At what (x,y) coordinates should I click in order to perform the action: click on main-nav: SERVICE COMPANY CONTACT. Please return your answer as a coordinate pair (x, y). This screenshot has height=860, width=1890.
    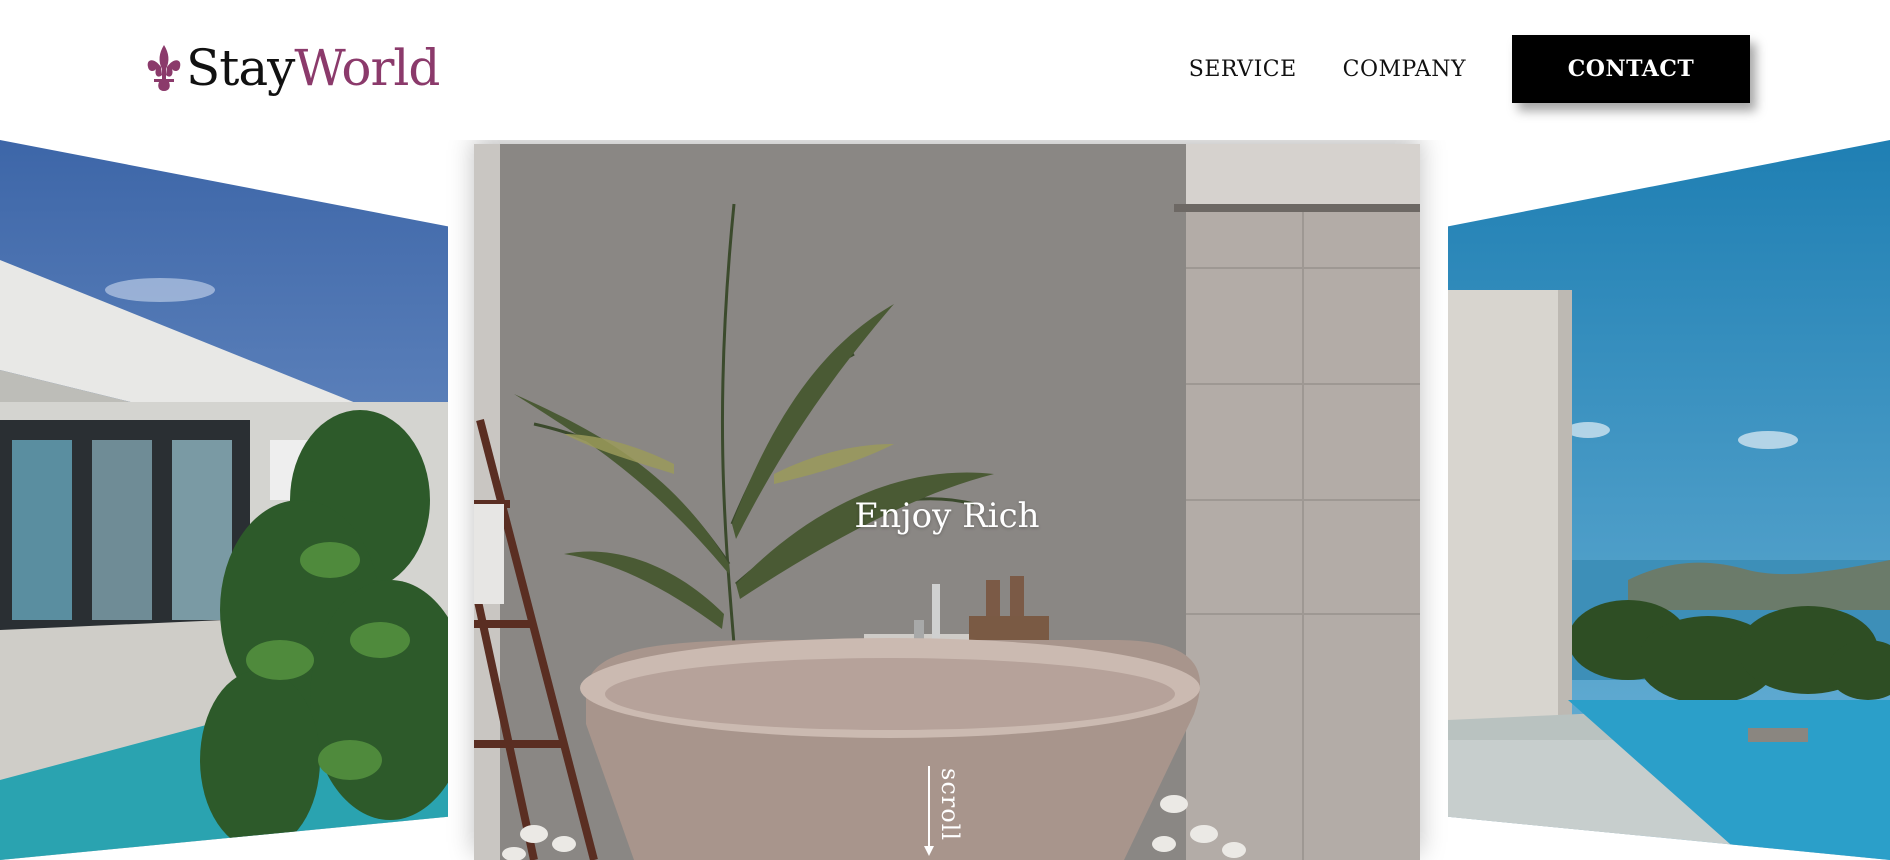
    Looking at the image, I should click on (1469, 69).